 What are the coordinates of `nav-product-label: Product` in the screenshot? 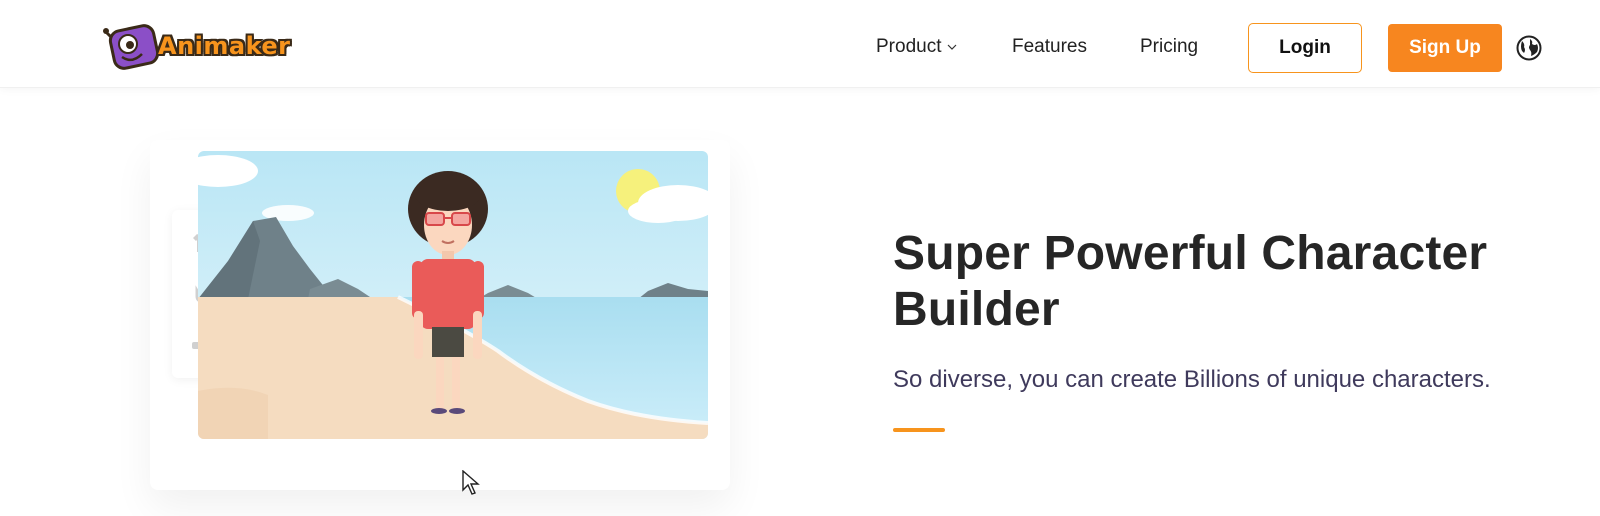 It's located at (909, 46).